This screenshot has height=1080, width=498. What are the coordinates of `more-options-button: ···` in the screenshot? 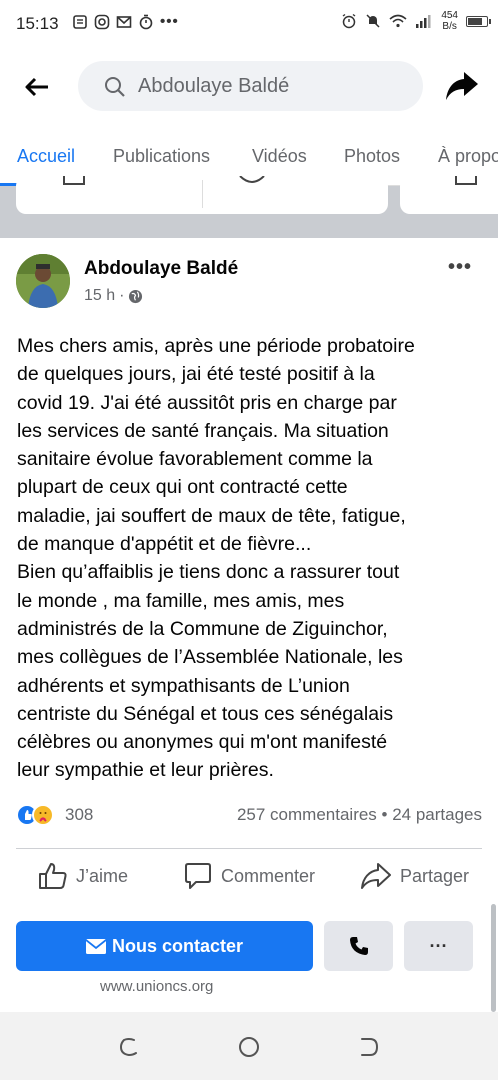 It's located at (438, 946).